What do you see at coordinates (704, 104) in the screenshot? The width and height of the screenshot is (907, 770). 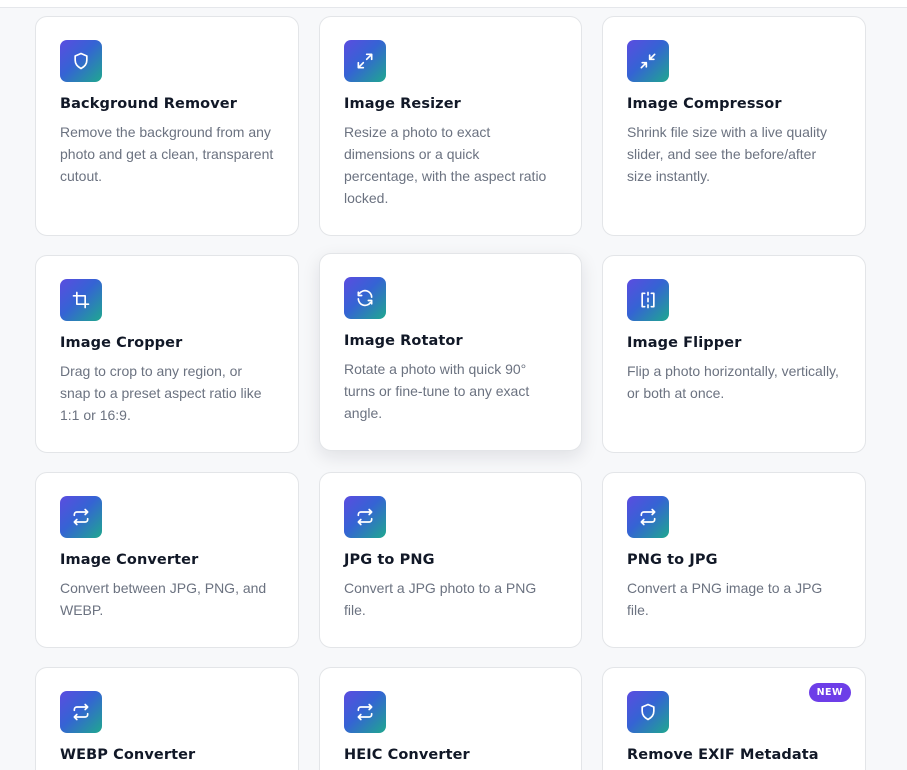 I see `card-title: Image Compressor` at bounding box center [704, 104].